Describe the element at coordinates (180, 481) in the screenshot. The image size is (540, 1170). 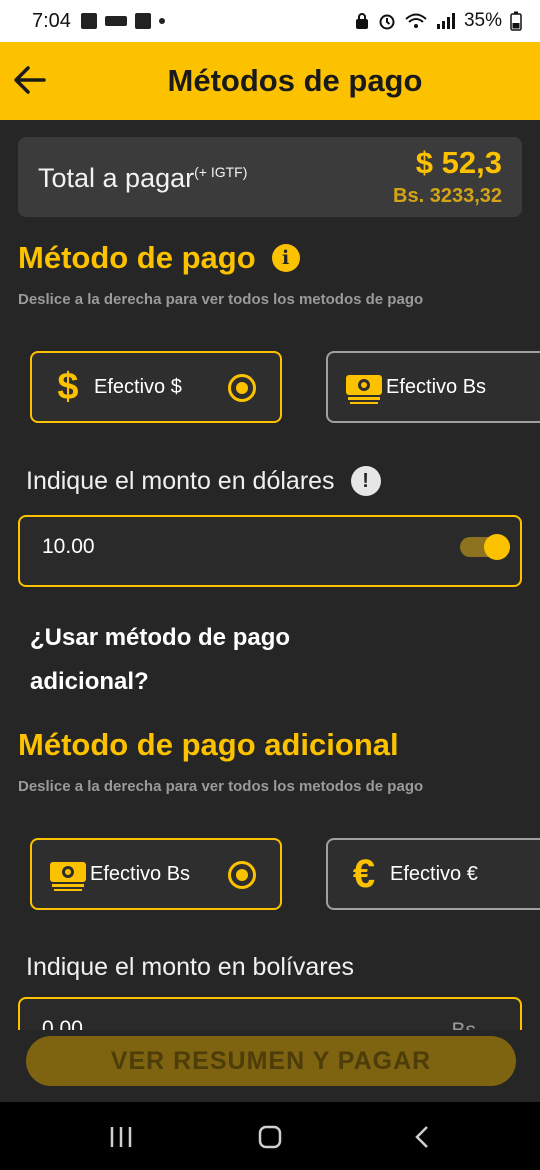
I see `usd-amount-label: Indique el monto en dólares` at that location.